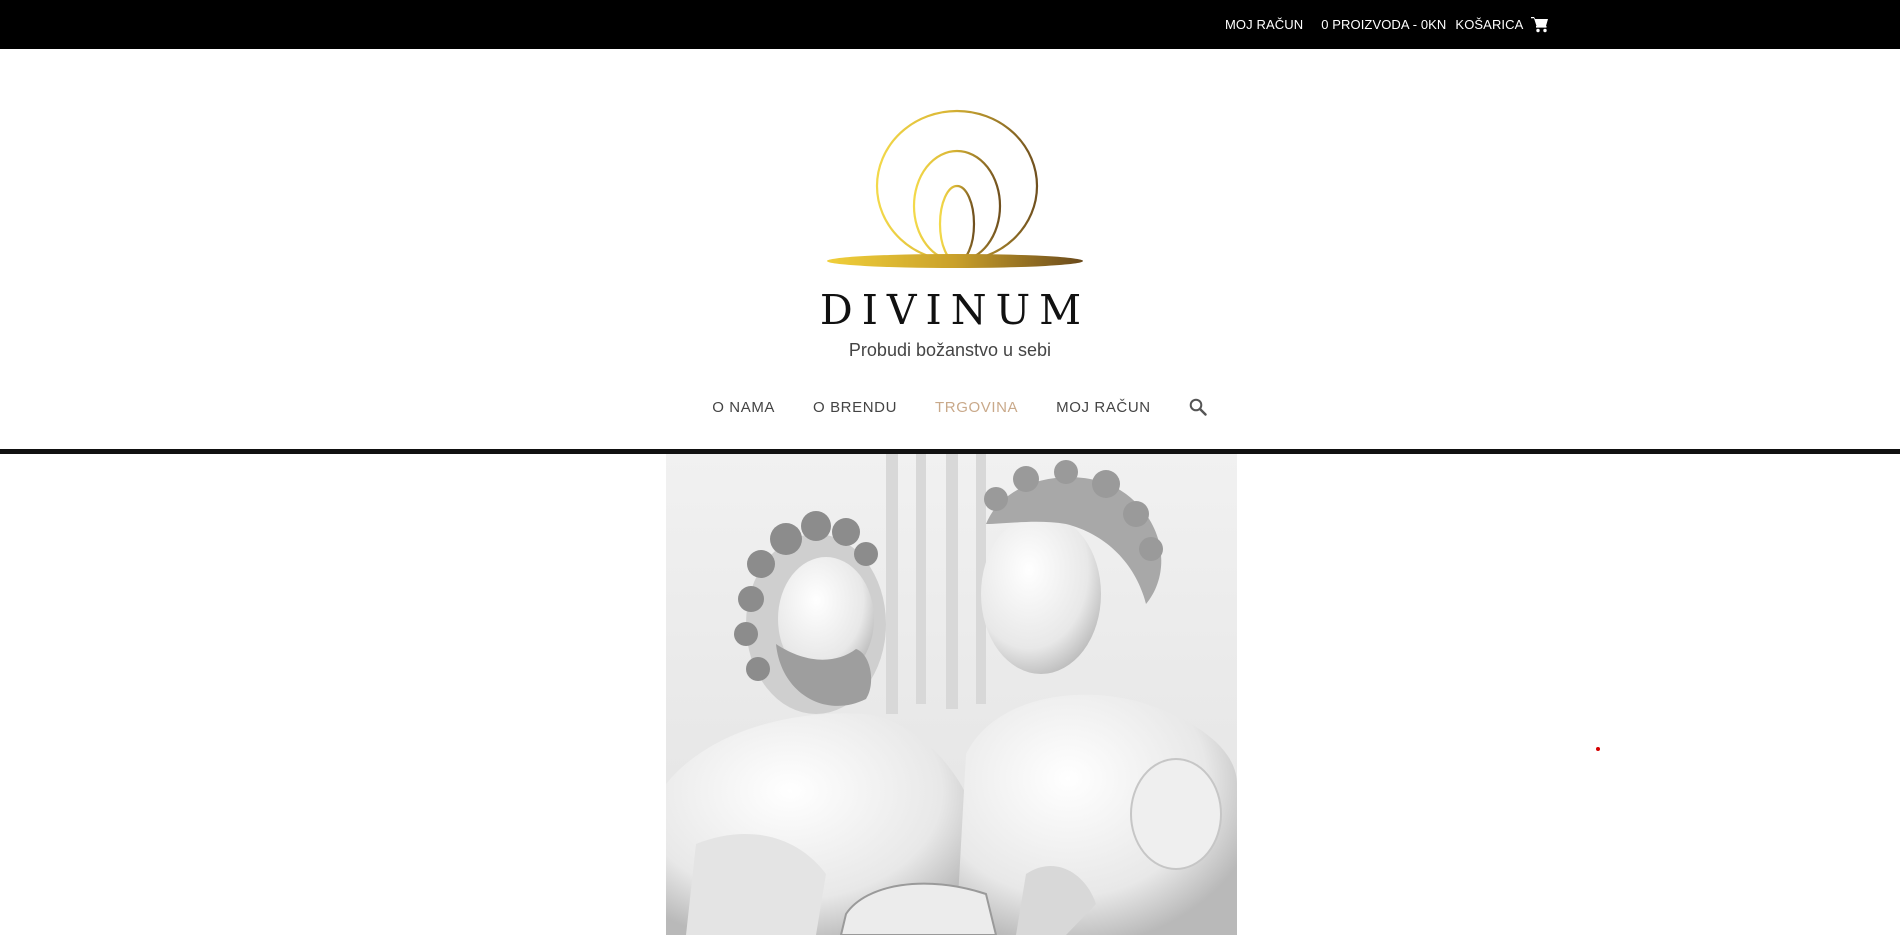  I want to click on main-nav: O NAMA O BRENDU TRGOVINA MOJ RAČUN, so click(950, 407).